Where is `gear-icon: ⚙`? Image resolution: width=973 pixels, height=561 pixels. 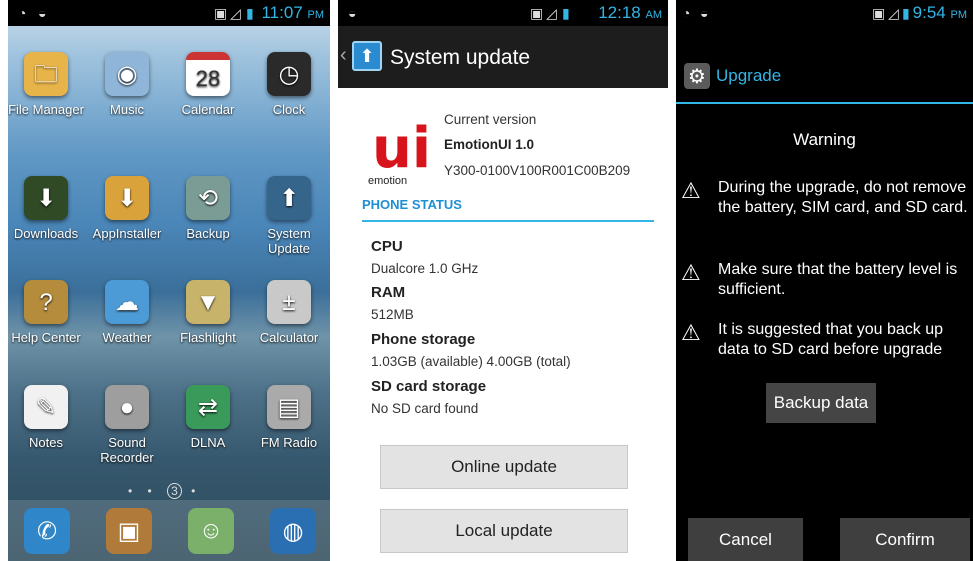
gear-icon: ⚙ is located at coordinates (697, 76).